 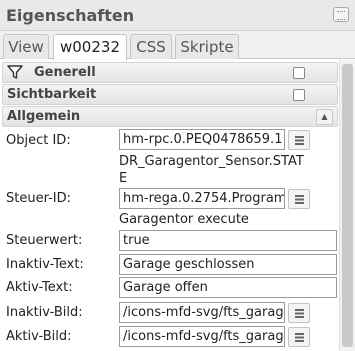 I want to click on filter-icon, so click(x=15, y=74).